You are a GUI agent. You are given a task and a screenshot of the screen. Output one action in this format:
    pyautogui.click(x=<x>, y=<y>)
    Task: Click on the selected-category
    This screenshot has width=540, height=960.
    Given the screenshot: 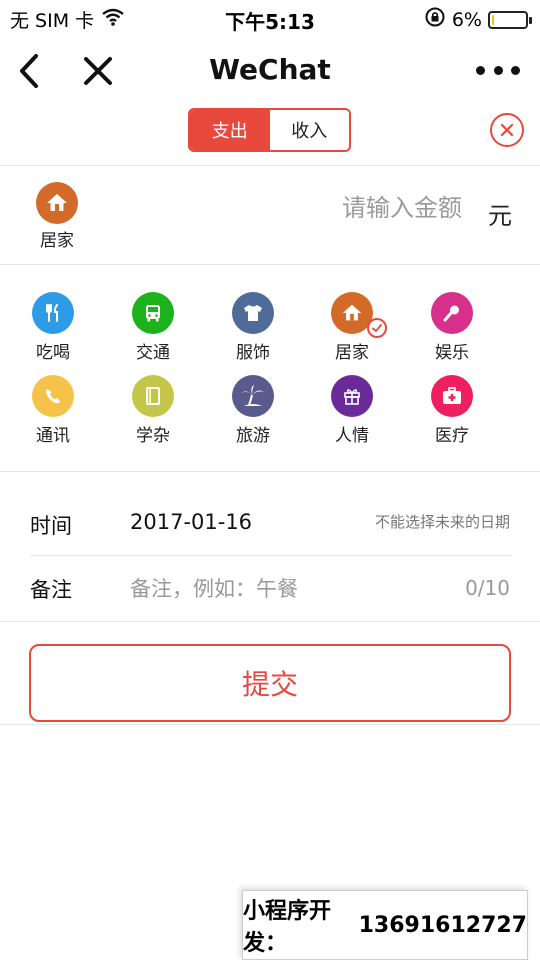 What is the action you would take?
    pyautogui.click(x=58, y=203)
    